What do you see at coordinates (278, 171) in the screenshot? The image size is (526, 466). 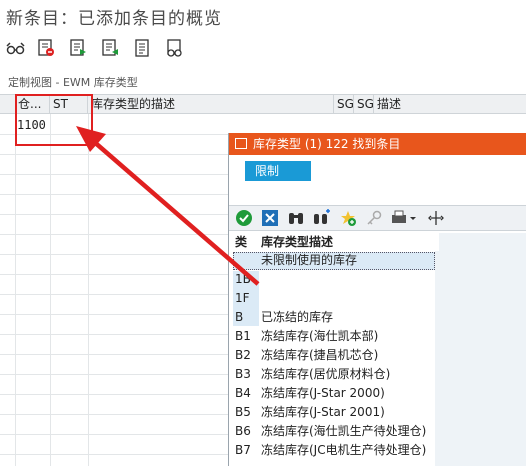 I see `tab-restrictions: 限制` at bounding box center [278, 171].